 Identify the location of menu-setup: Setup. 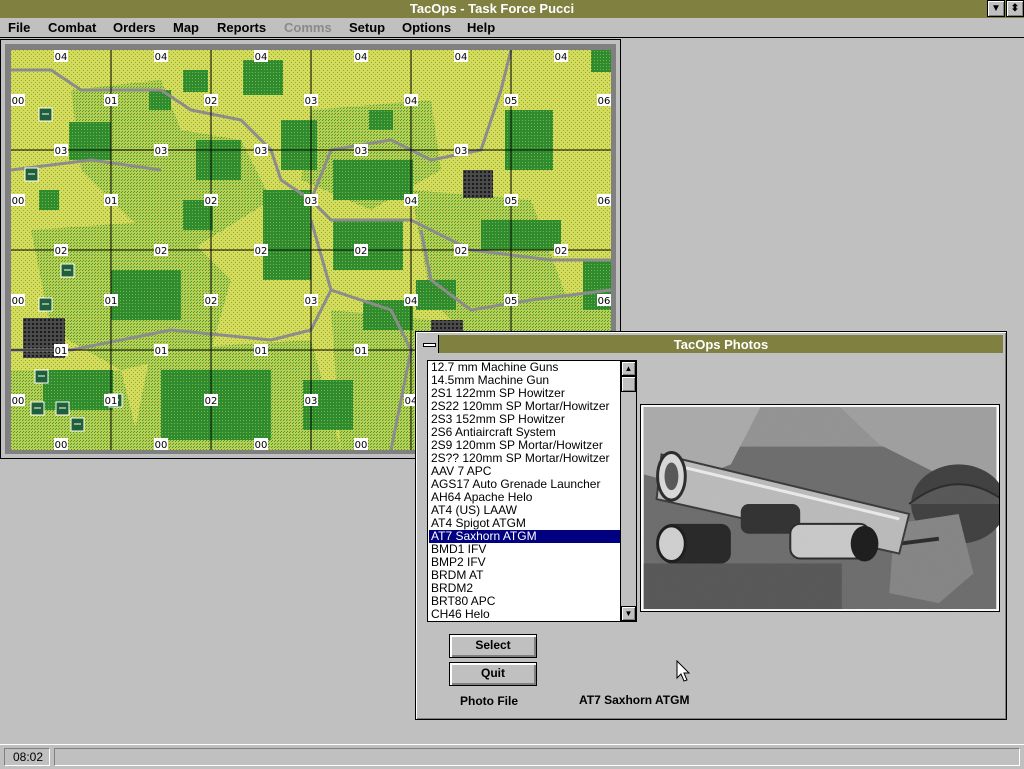
(367, 27).